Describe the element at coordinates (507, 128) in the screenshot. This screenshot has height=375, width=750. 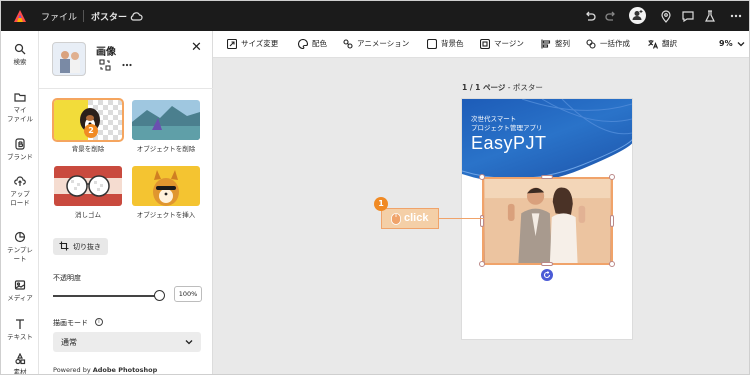
I see `poster-subtitle-line-2: プロジェクト管理アプリ` at that location.